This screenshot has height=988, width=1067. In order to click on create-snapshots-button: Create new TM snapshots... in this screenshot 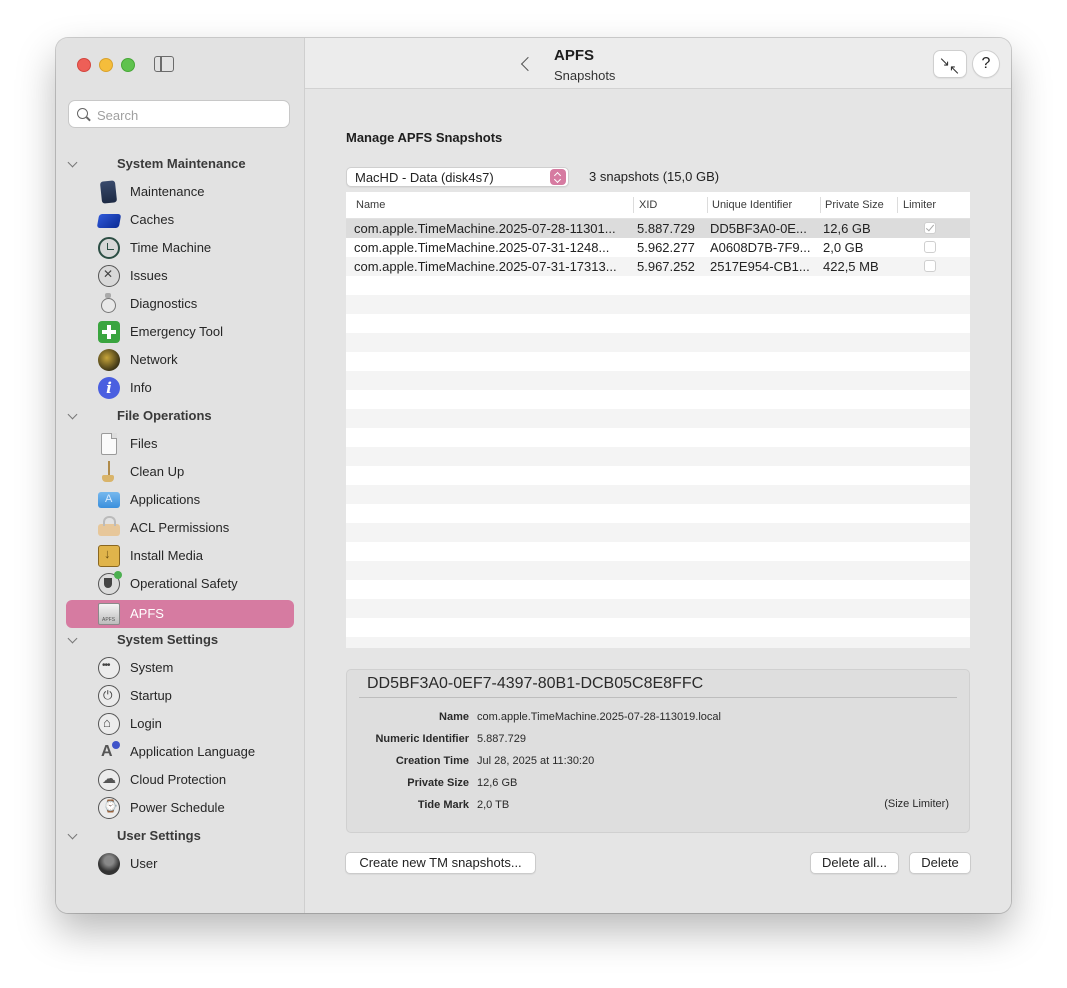, I will do `click(440, 863)`.